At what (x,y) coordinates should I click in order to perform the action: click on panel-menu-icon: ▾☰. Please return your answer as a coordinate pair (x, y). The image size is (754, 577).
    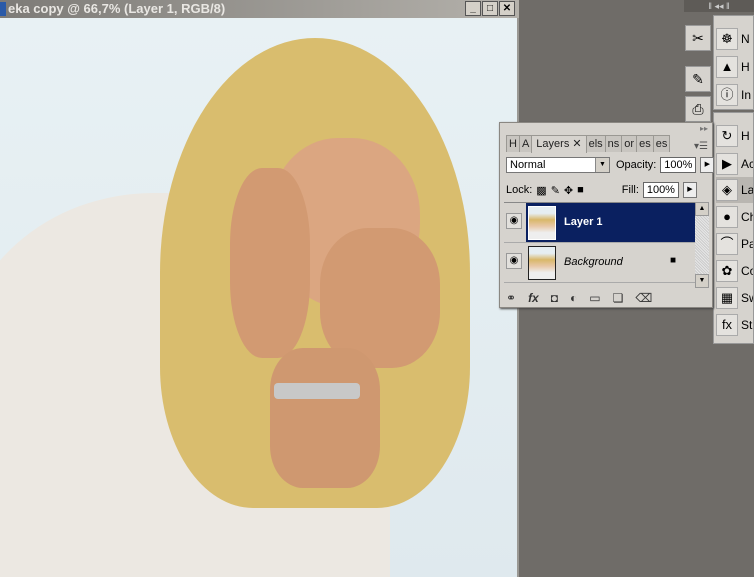
    Looking at the image, I should click on (701, 146).